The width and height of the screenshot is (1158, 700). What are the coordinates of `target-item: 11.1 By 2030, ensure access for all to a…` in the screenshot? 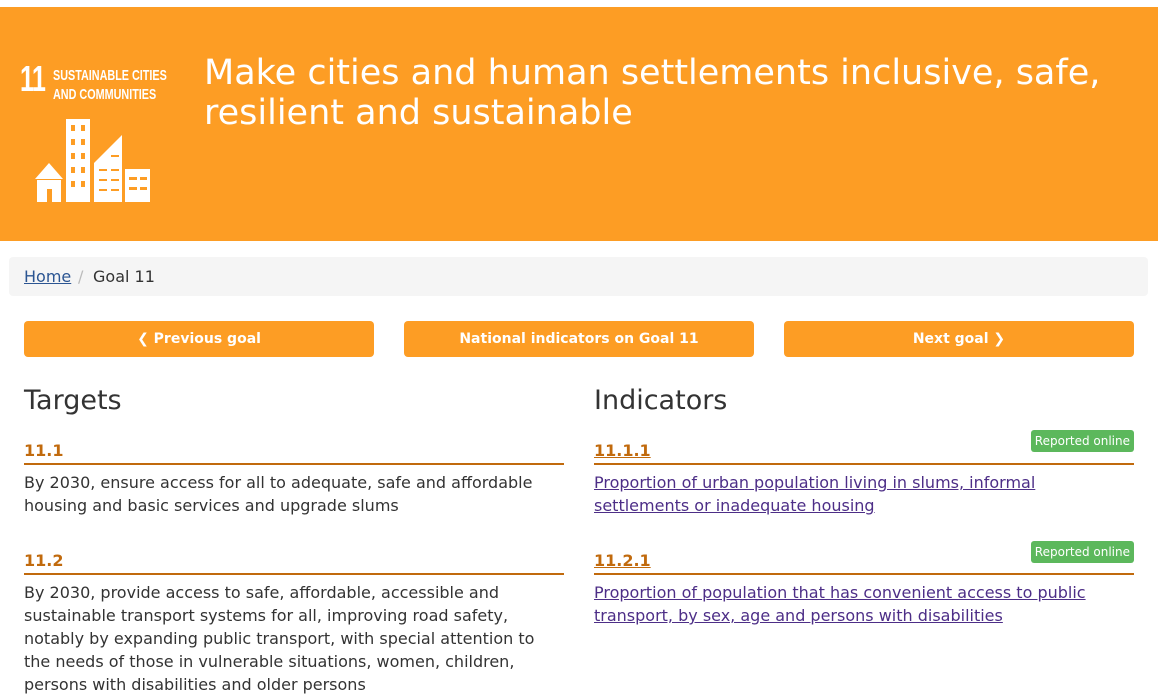 It's located at (294, 477).